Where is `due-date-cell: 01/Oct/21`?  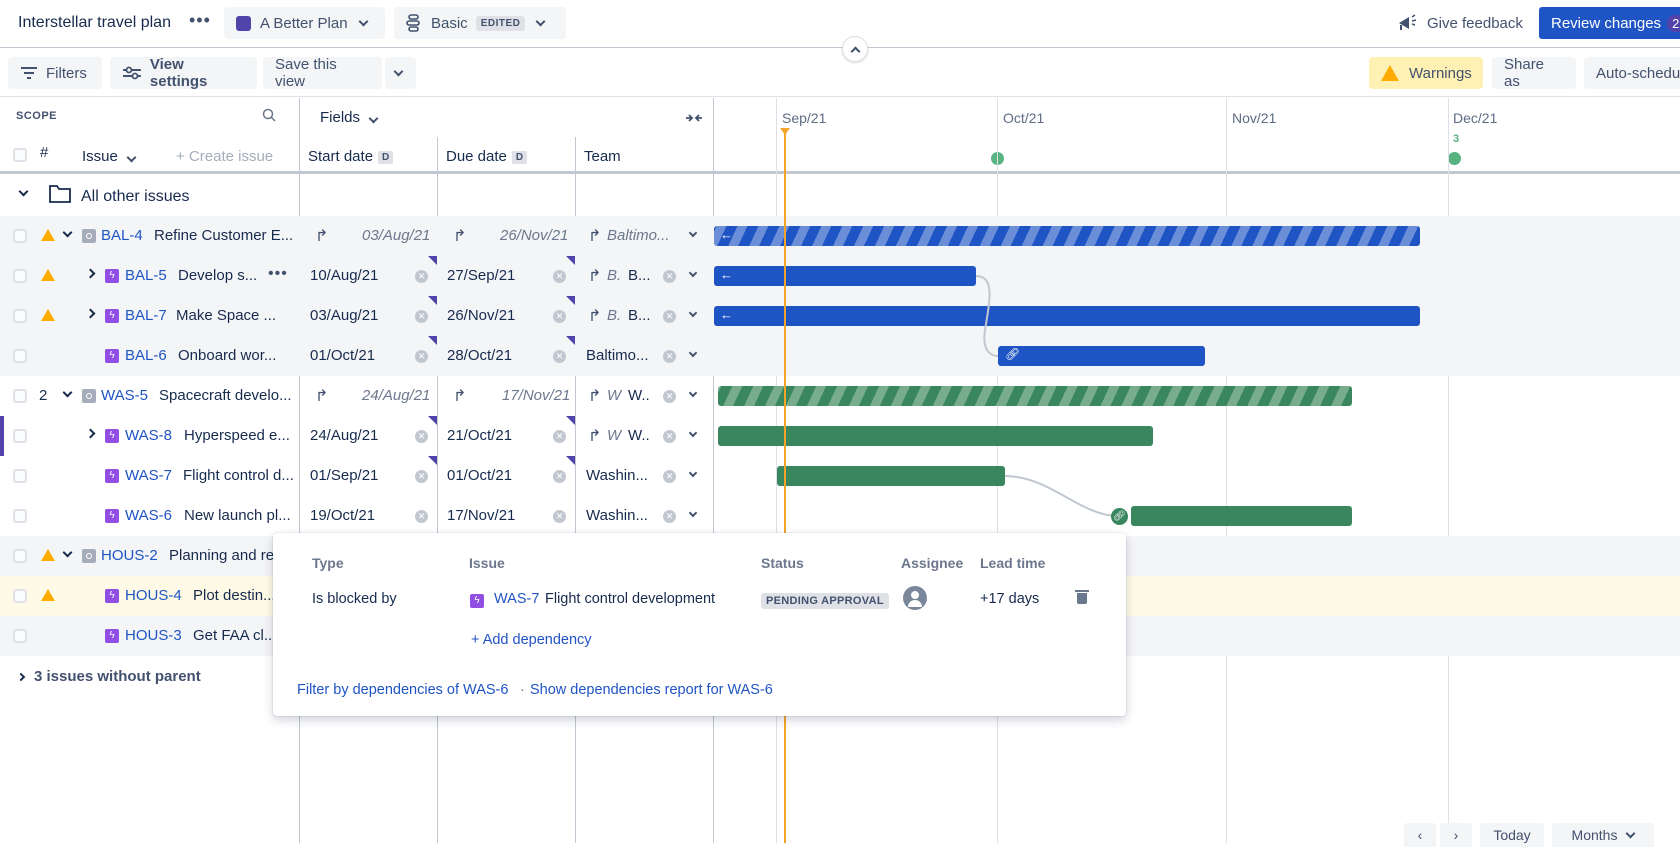
due-date-cell: 01/Oct/21 is located at coordinates (479, 475).